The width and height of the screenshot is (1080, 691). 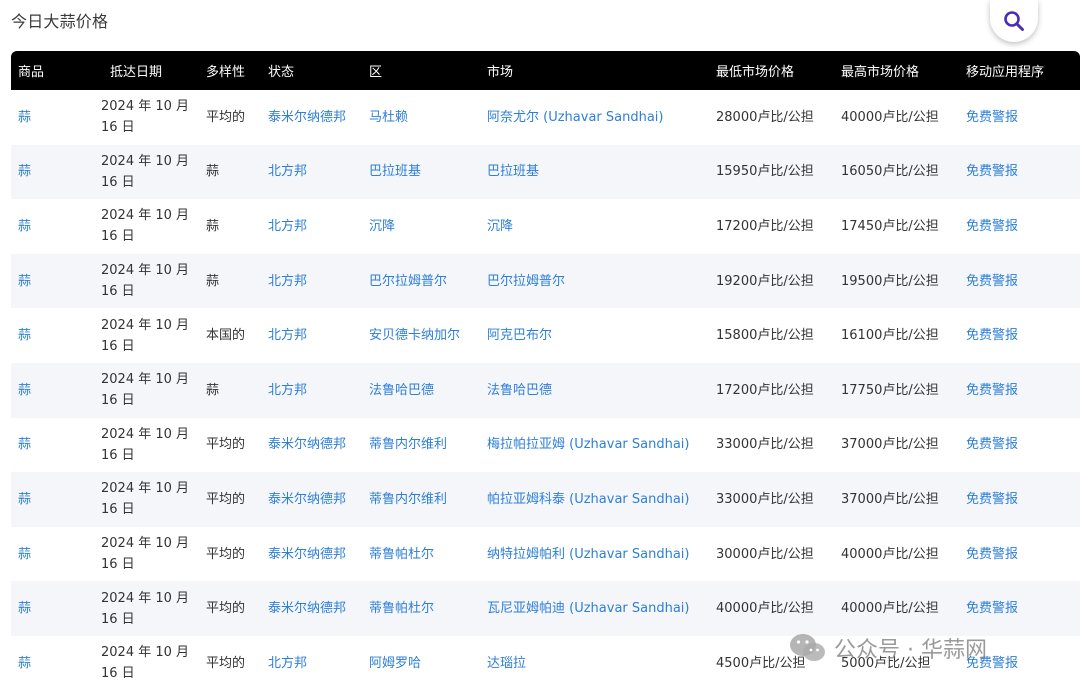 I want to click on page-title: 今日大蒜价格, so click(x=60, y=21).